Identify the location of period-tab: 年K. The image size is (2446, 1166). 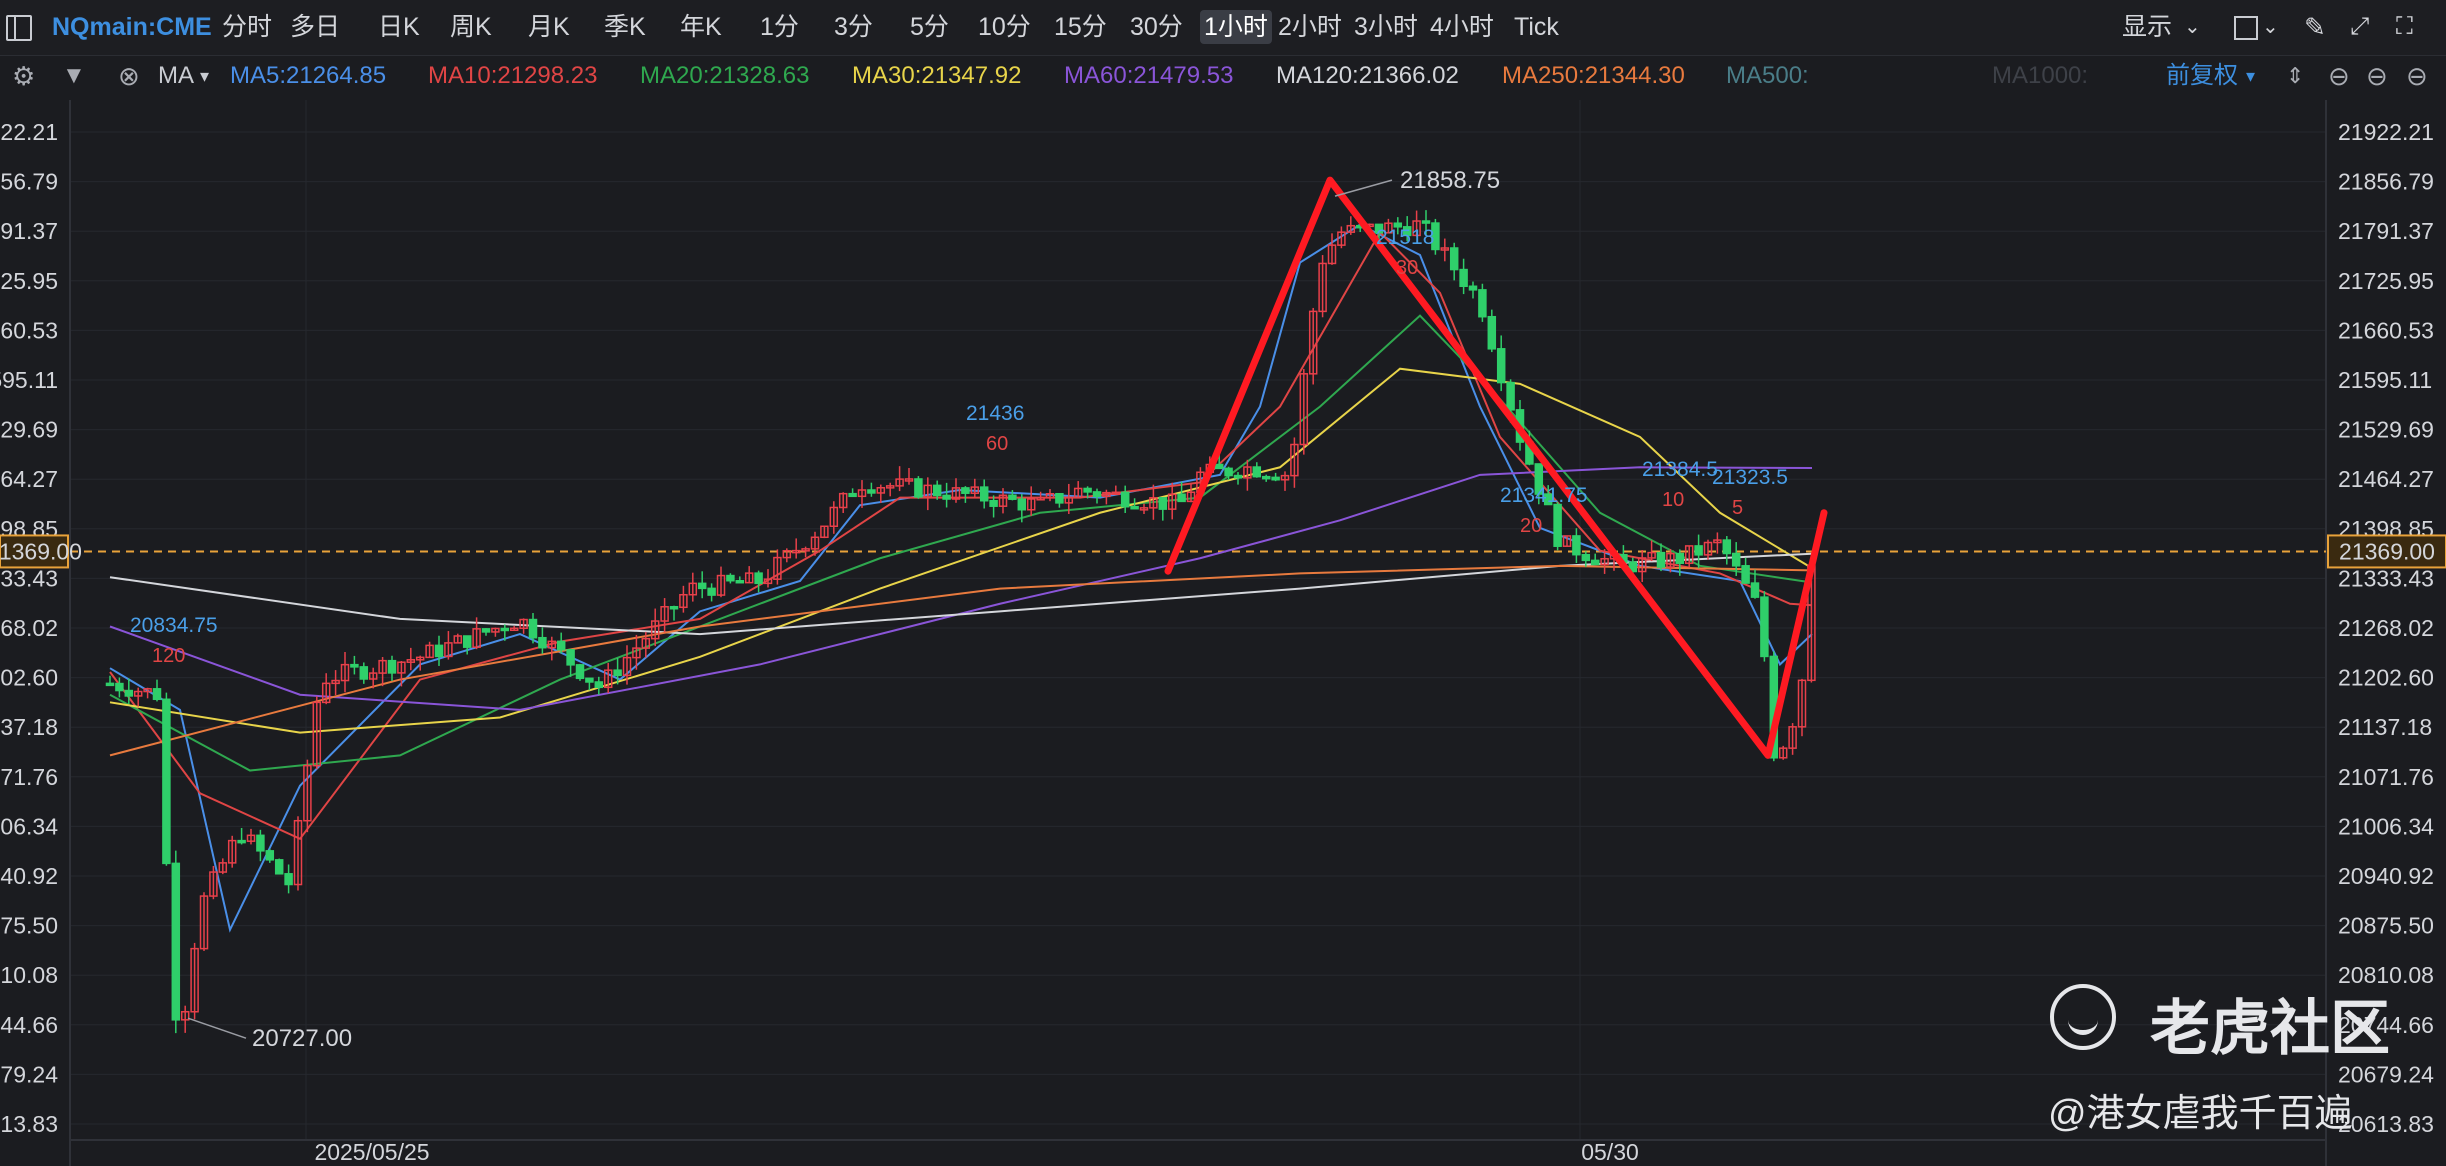
(701, 27).